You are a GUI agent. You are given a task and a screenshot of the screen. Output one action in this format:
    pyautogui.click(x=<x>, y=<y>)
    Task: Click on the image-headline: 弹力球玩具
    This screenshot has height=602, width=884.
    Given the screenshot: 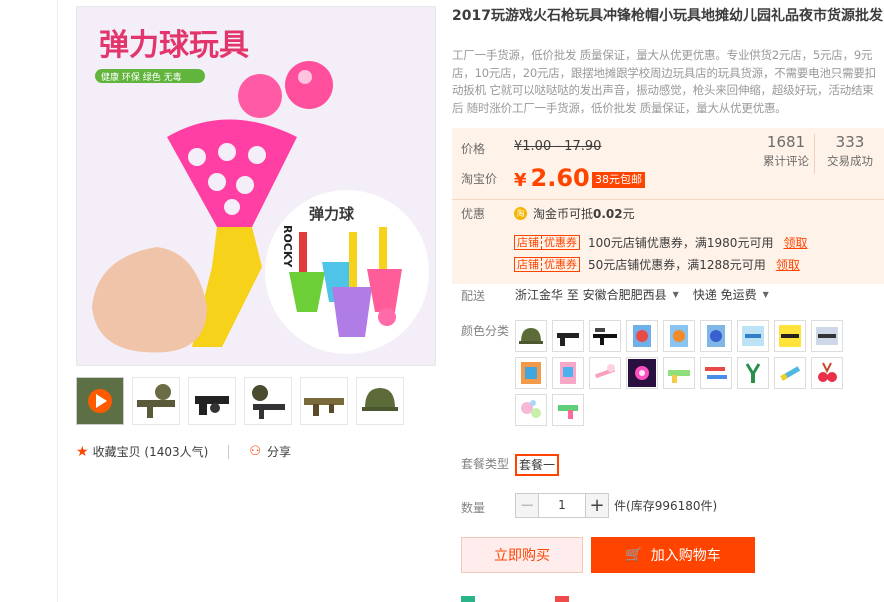 What is the action you would take?
    pyautogui.click(x=174, y=45)
    